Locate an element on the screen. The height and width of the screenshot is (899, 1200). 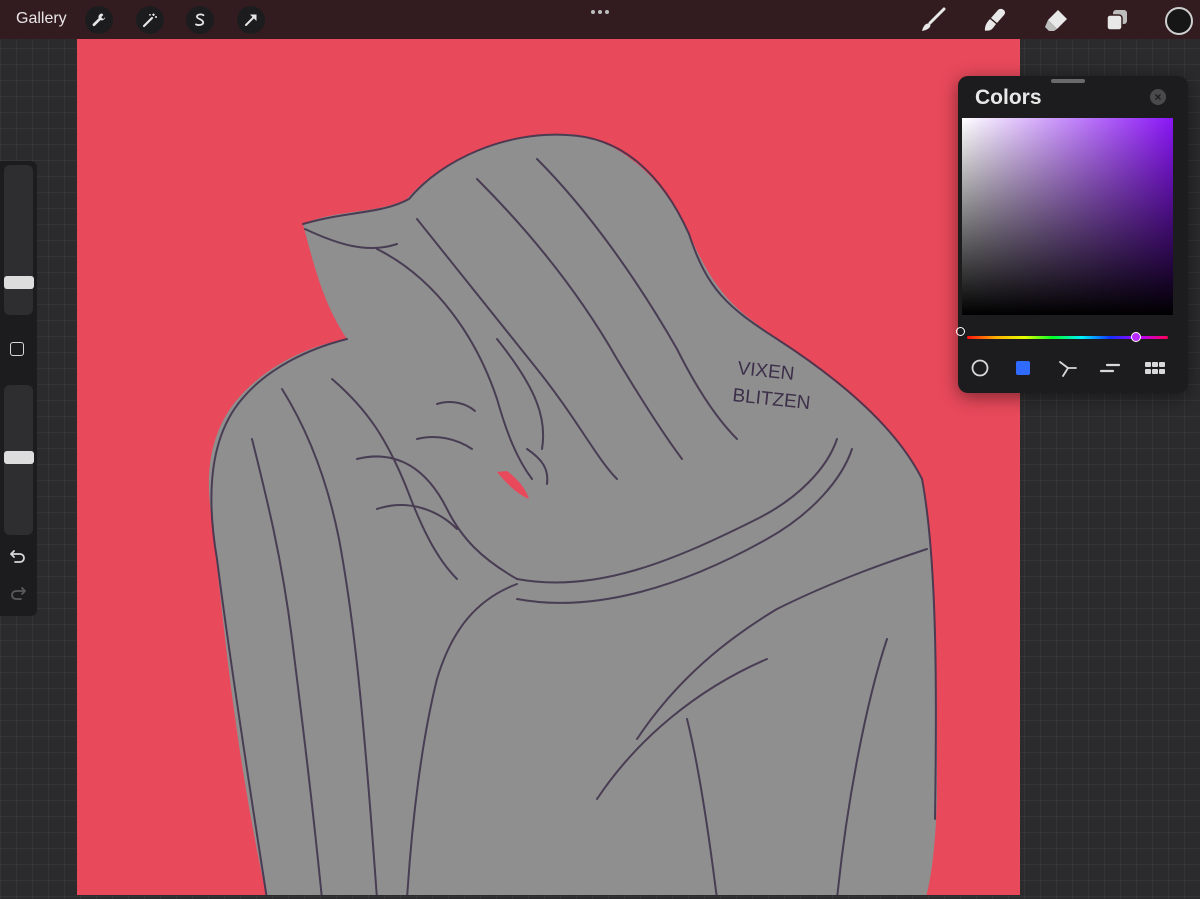
wrench-icon is located at coordinates (99, 20).